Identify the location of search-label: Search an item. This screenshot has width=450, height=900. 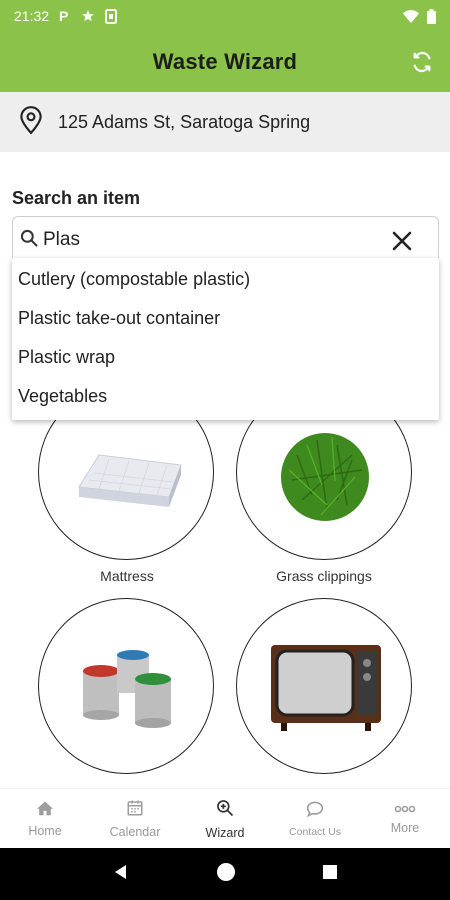
(76, 198).